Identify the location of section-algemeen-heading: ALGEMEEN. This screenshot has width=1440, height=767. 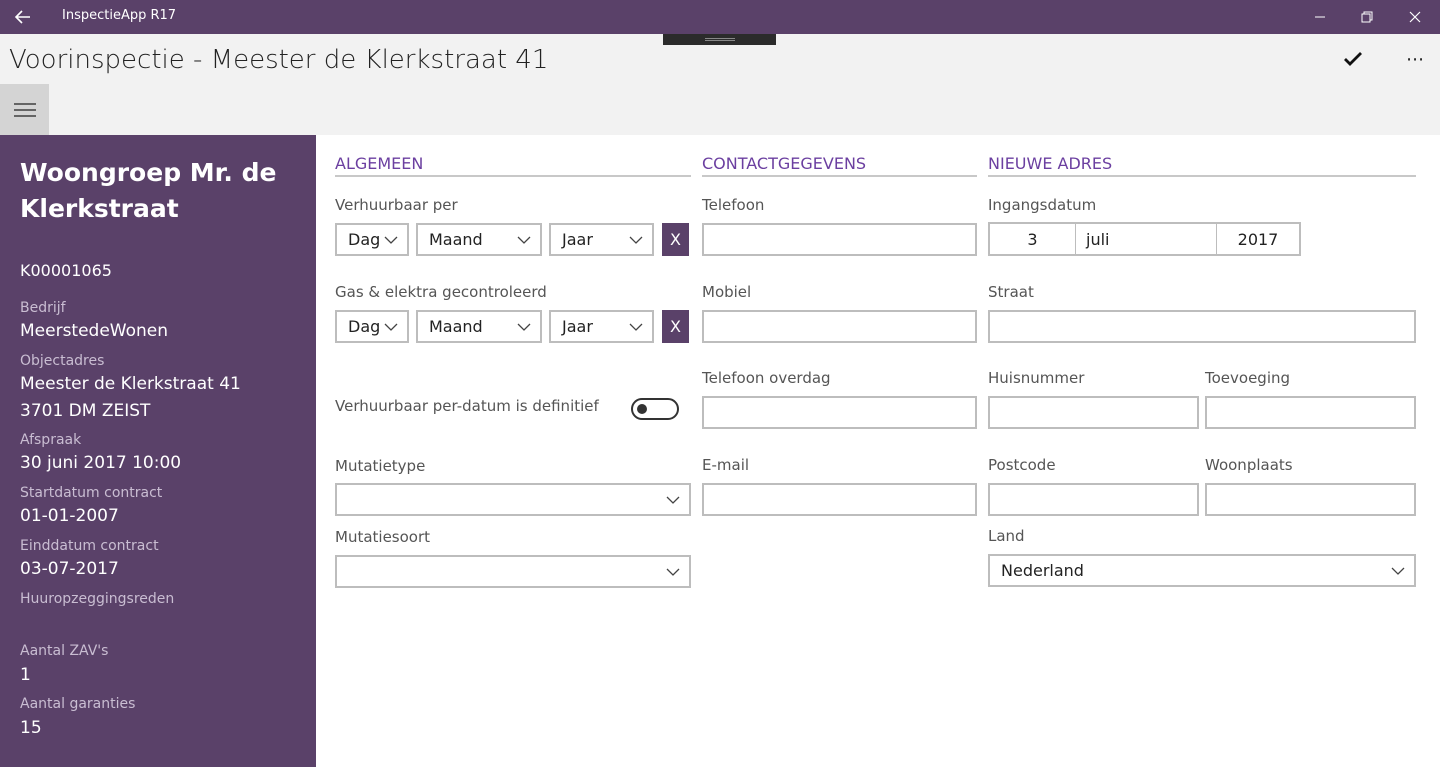
(513, 165).